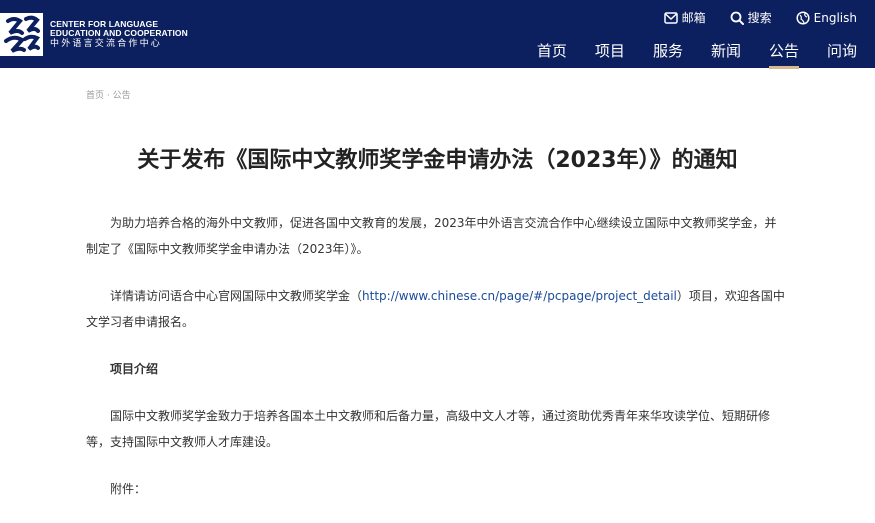 The width and height of the screenshot is (875, 523). What do you see at coordinates (670, 17) in the screenshot?
I see `mail-icon` at bounding box center [670, 17].